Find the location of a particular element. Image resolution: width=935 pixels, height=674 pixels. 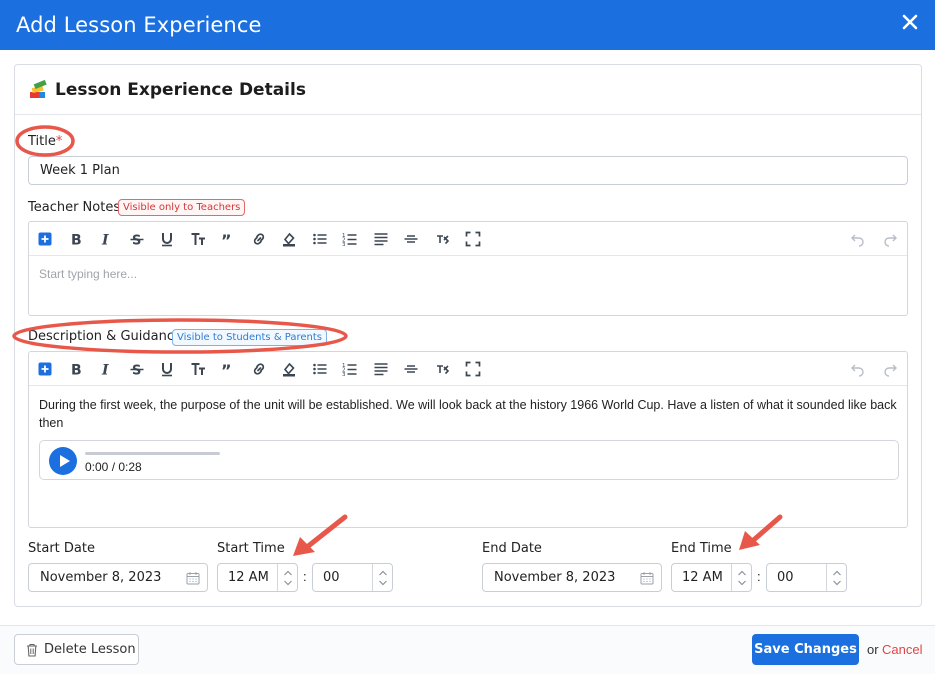

card-header: Lesson Experience Details is located at coordinates (468, 90).